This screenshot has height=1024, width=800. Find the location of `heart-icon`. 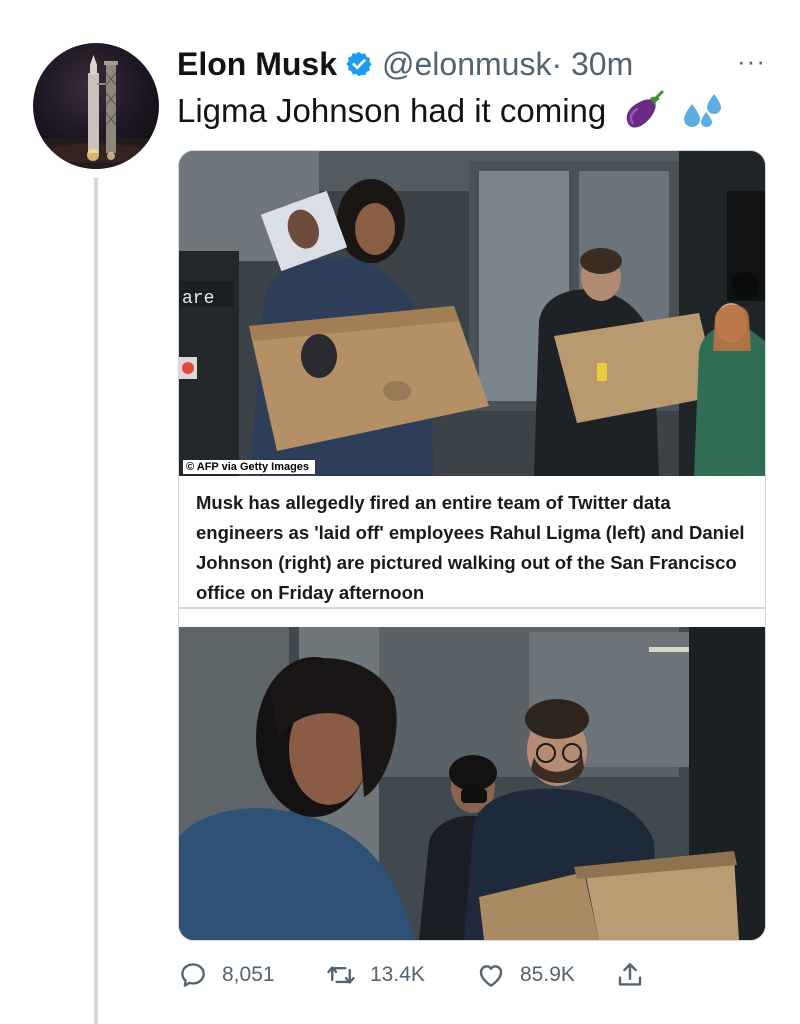

heart-icon is located at coordinates (491, 976).